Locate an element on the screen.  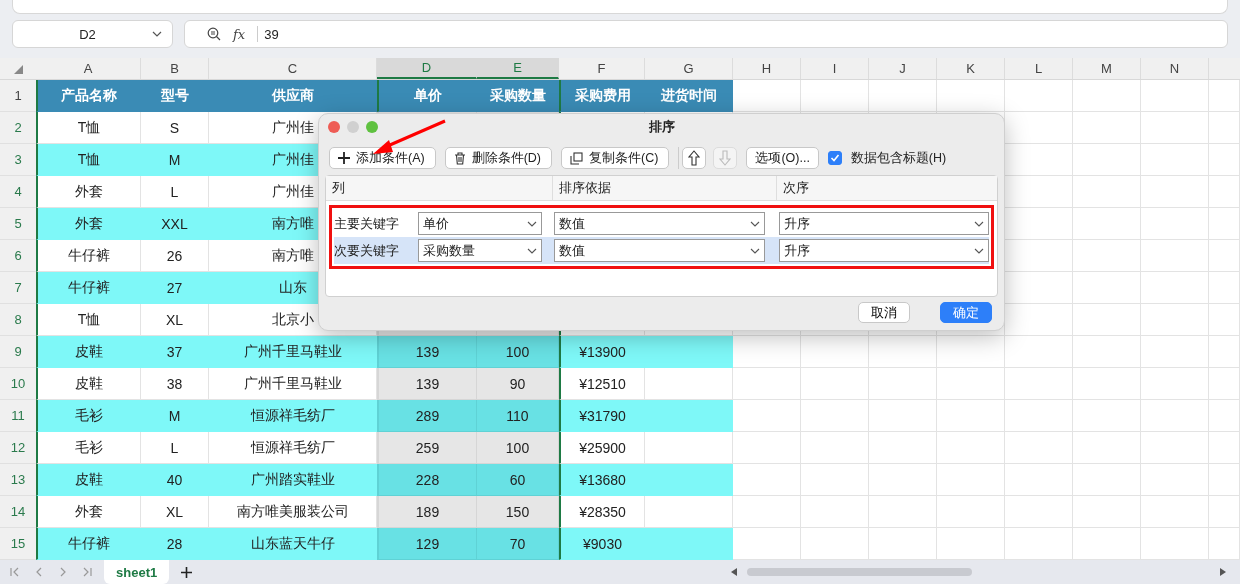
first-sheet-icon is located at coordinates (15, 572).